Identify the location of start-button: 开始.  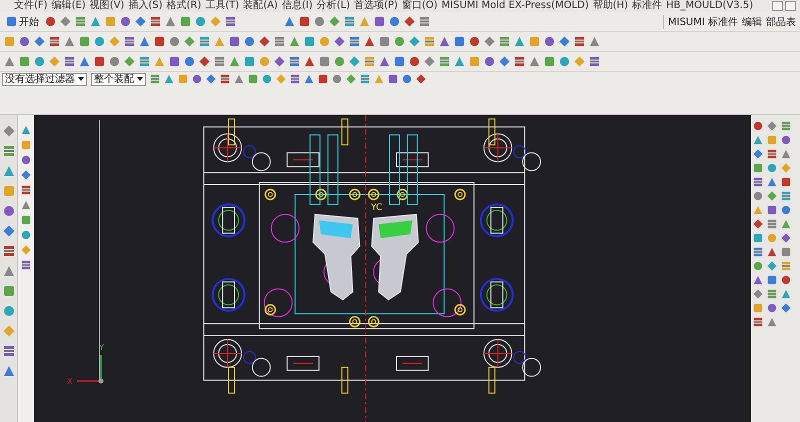
(22, 21).